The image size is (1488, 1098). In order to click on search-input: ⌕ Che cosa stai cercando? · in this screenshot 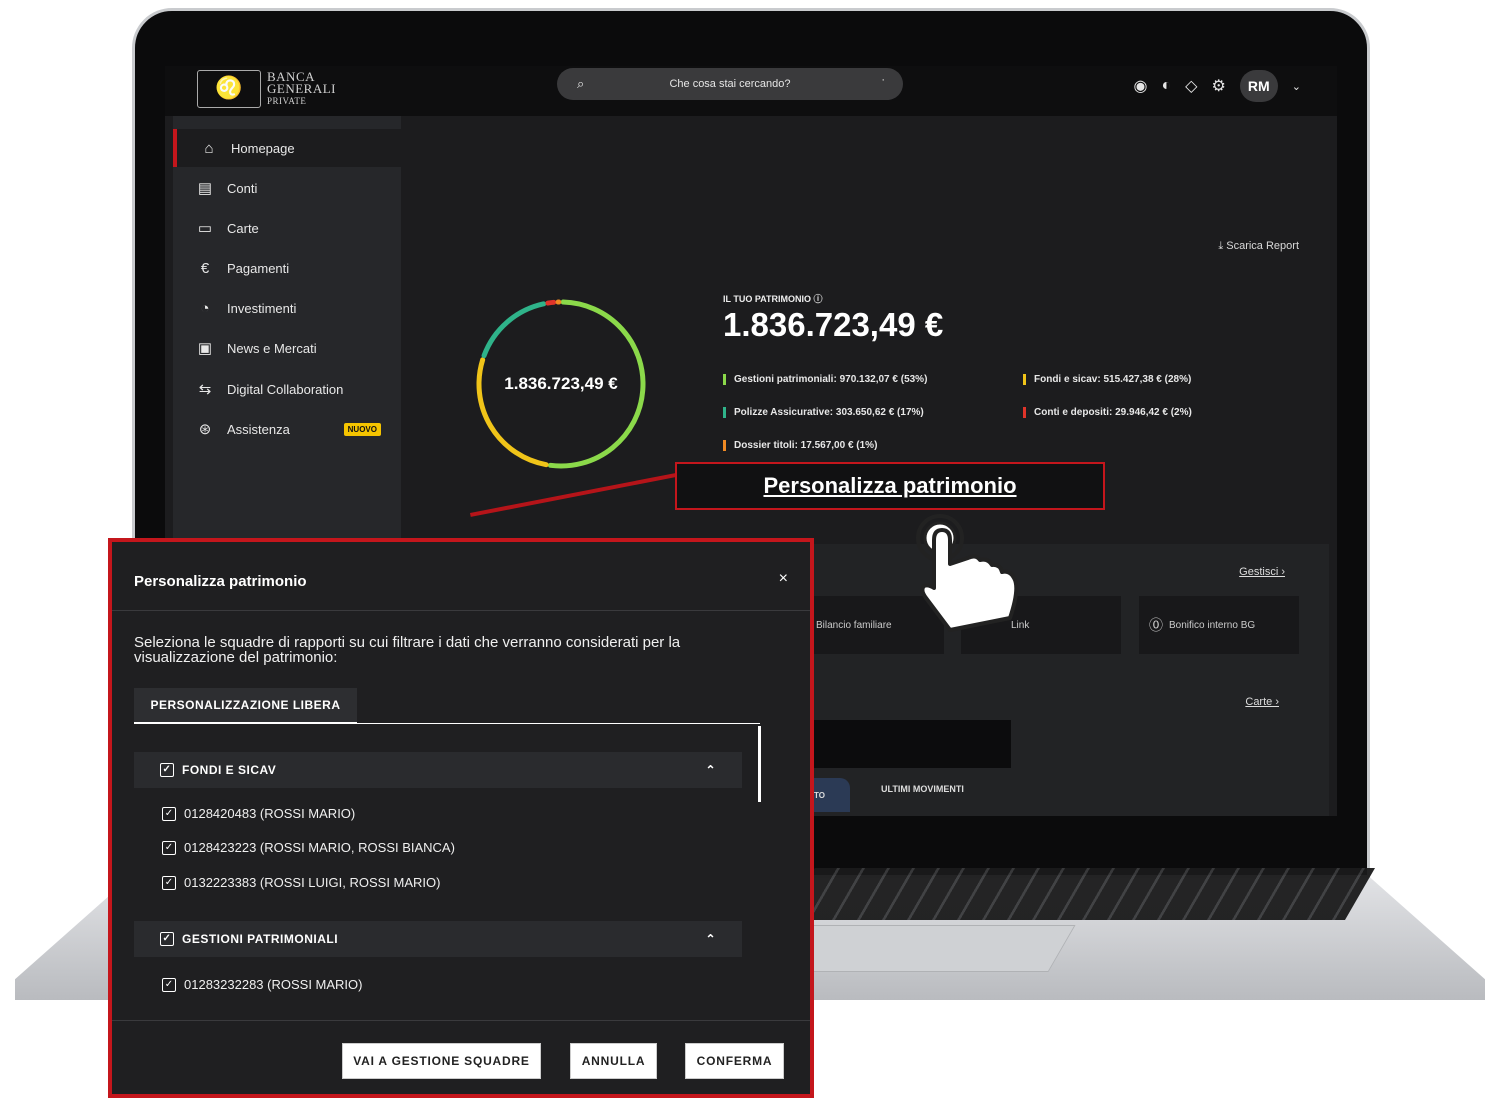, I will do `click(730, 84)`.